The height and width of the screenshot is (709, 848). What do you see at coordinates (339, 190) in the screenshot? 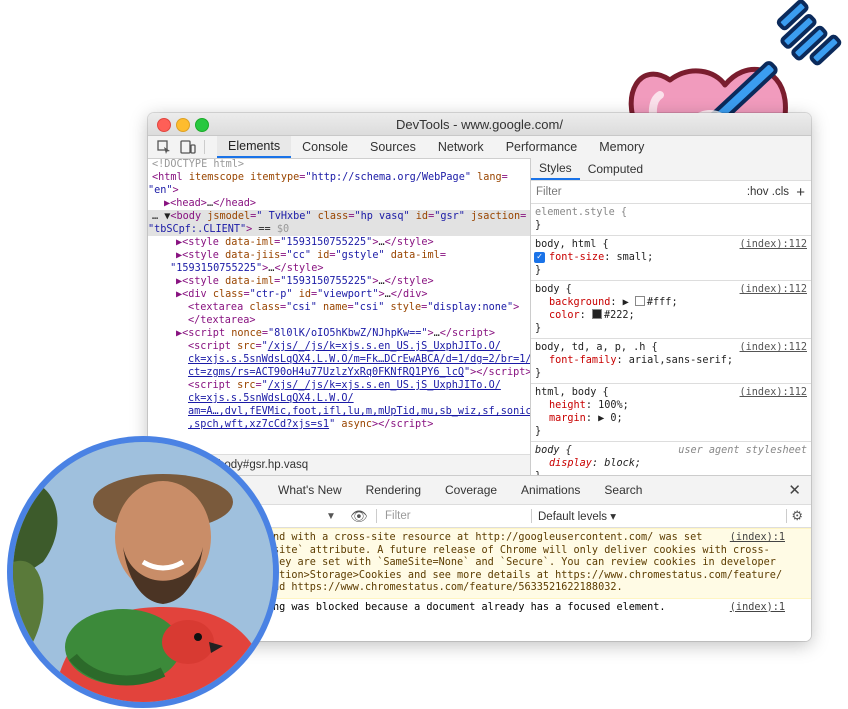
I see `dom-node-line: "en">` at bounding box center [339, 190].